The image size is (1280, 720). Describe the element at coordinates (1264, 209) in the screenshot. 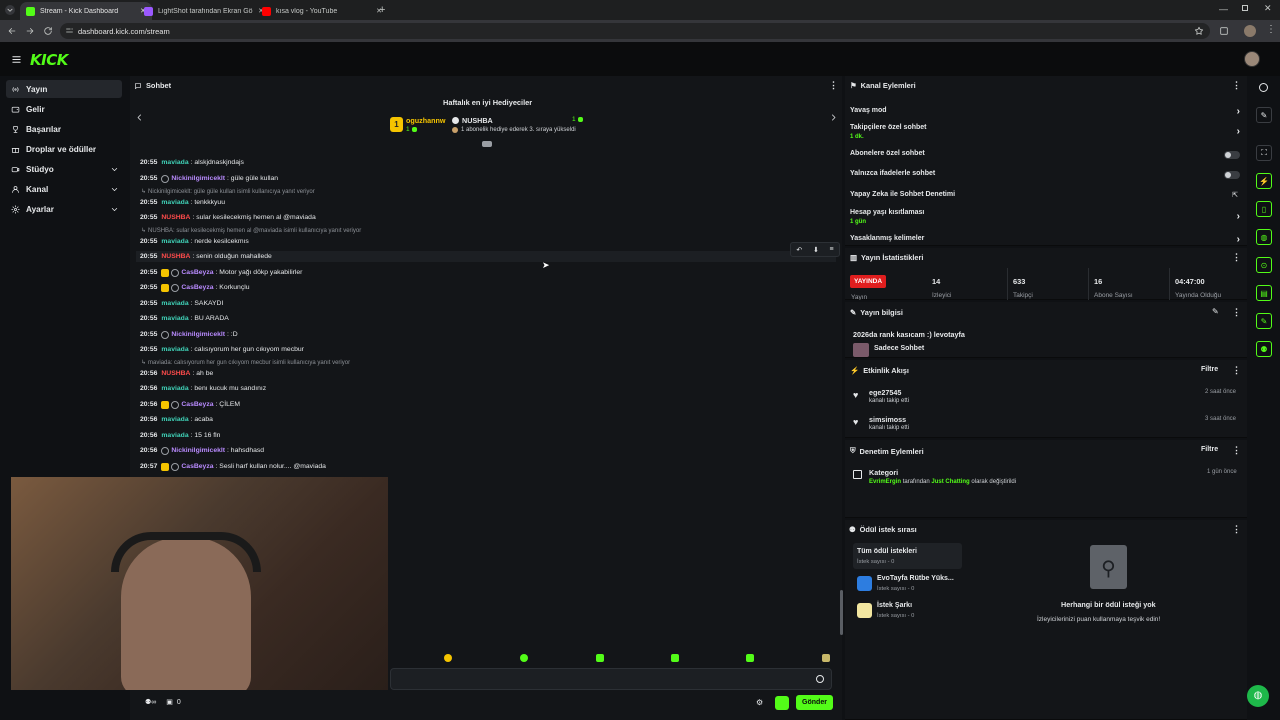

I see `rail-doc-button: ▯` at that location.